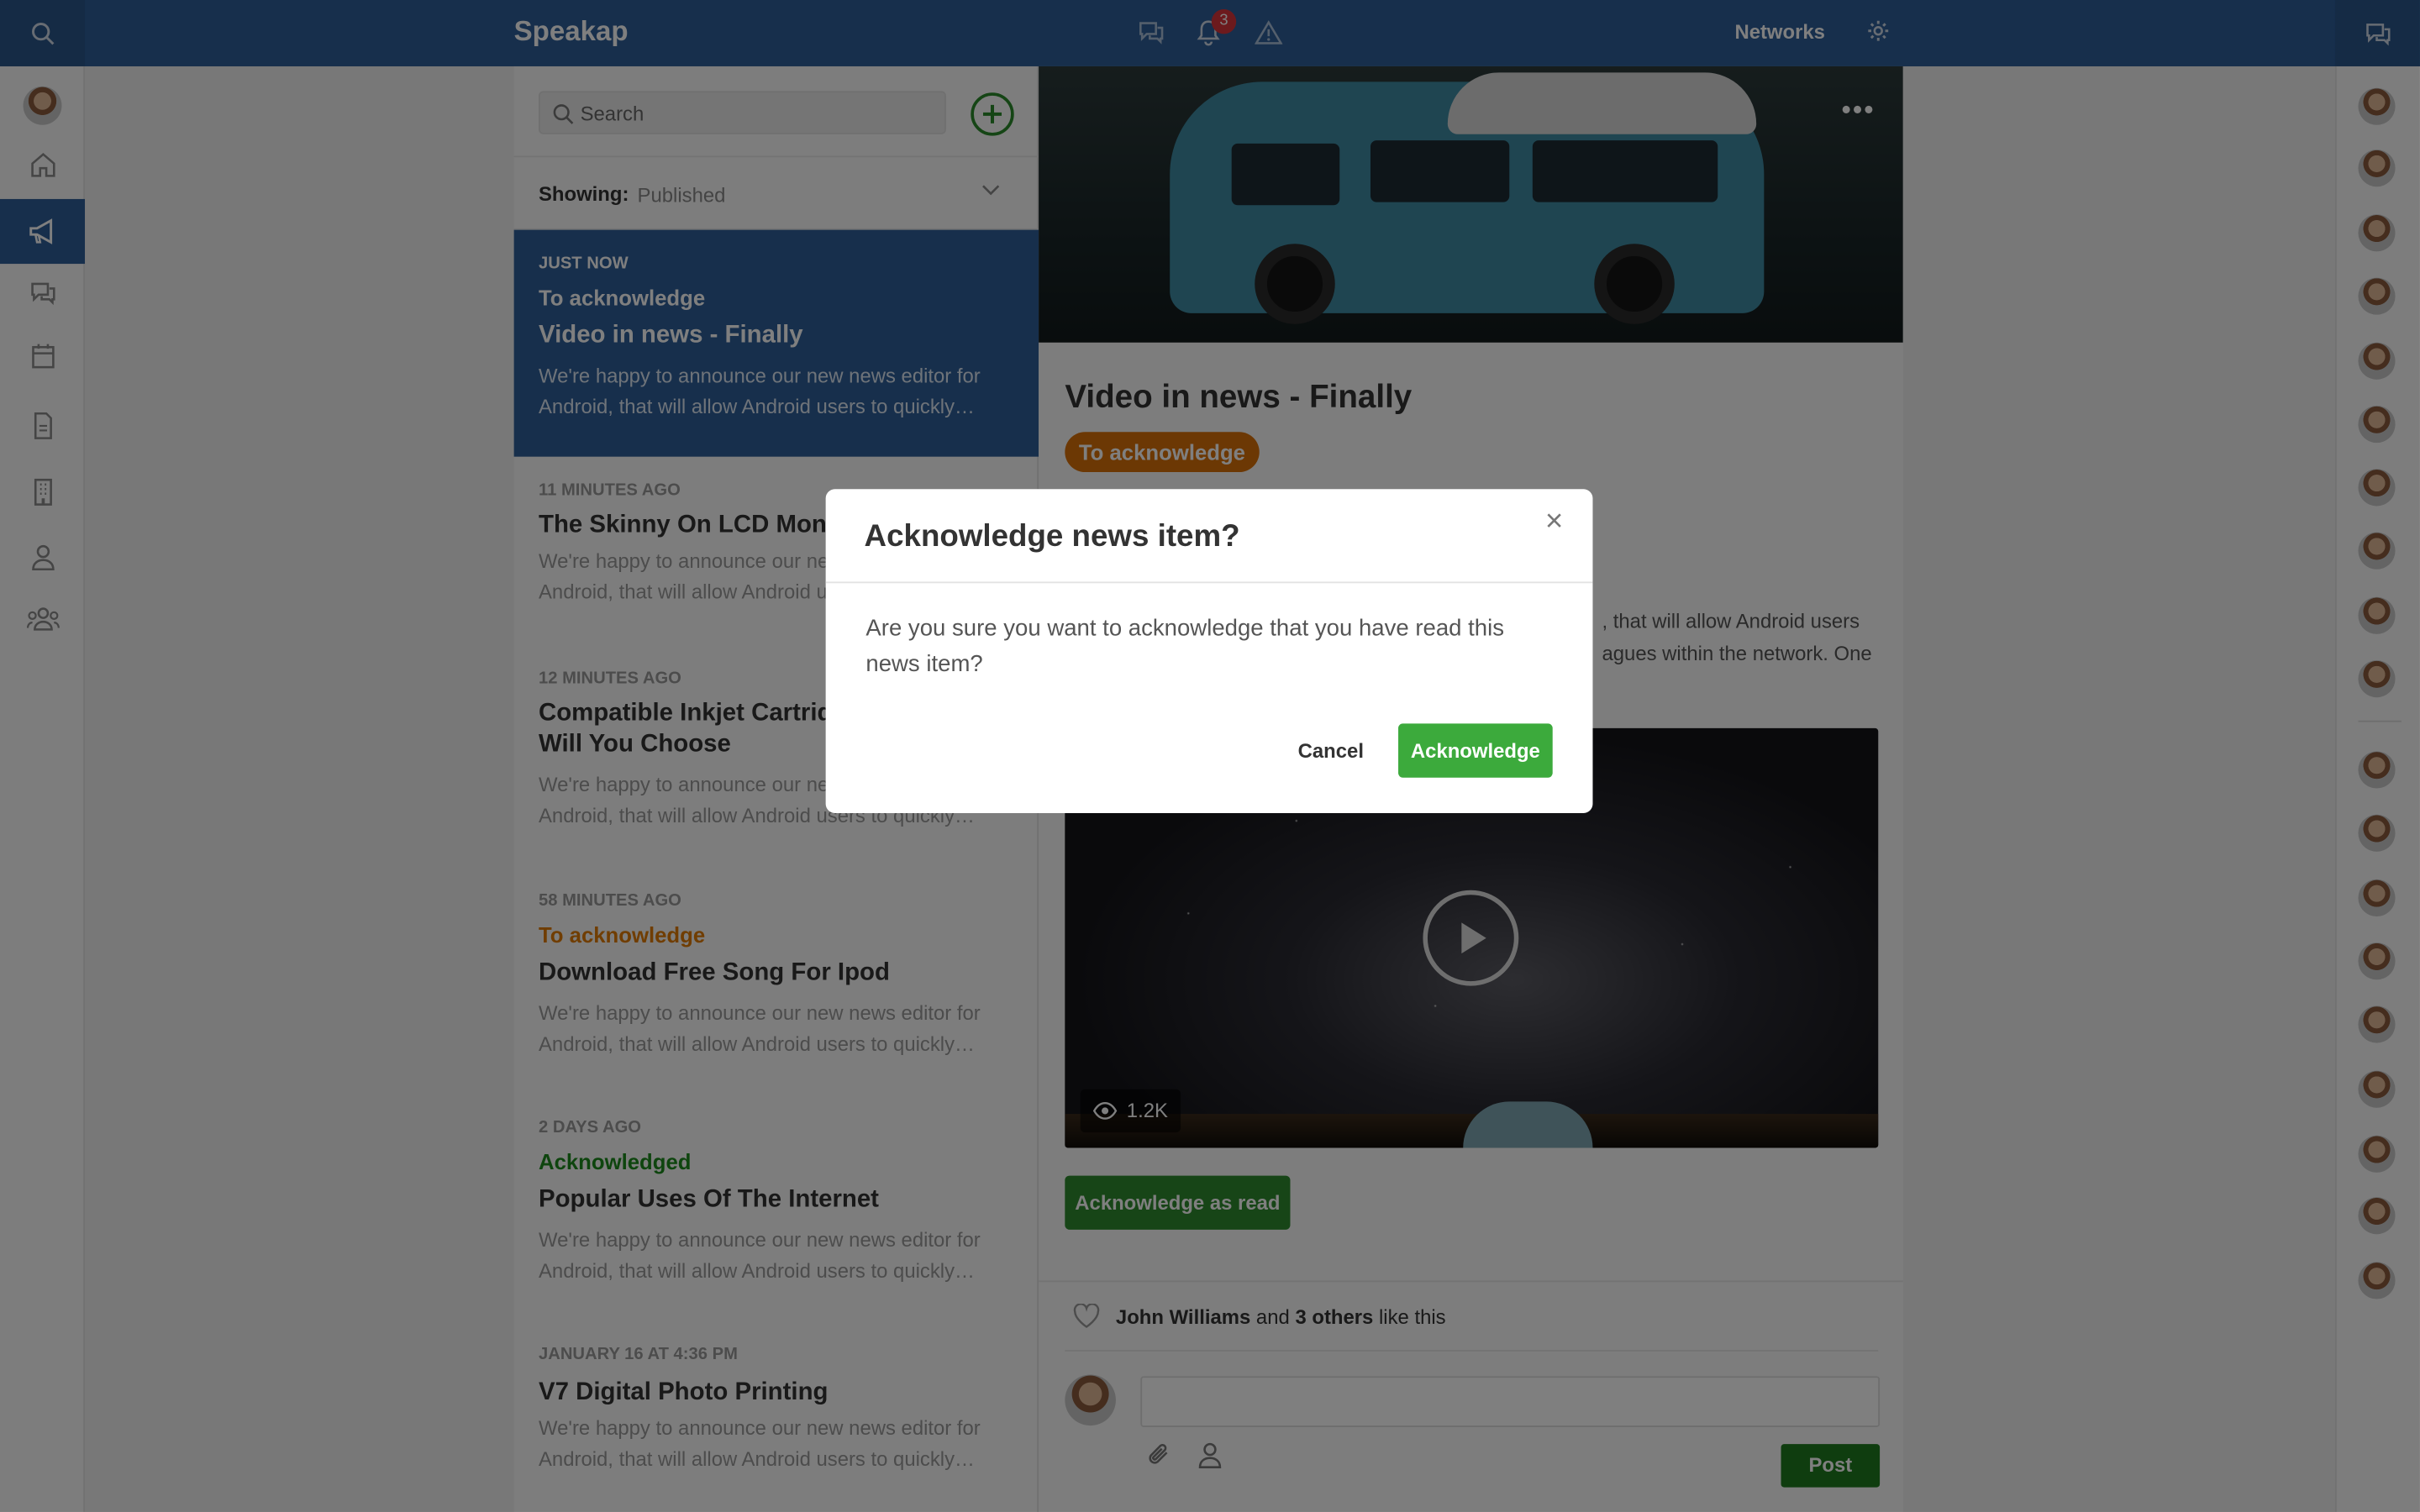  Describe the element at coordinates (1052, 536) in the screenshot. I see `dialog-title: Acknowledge news item?` at that location.